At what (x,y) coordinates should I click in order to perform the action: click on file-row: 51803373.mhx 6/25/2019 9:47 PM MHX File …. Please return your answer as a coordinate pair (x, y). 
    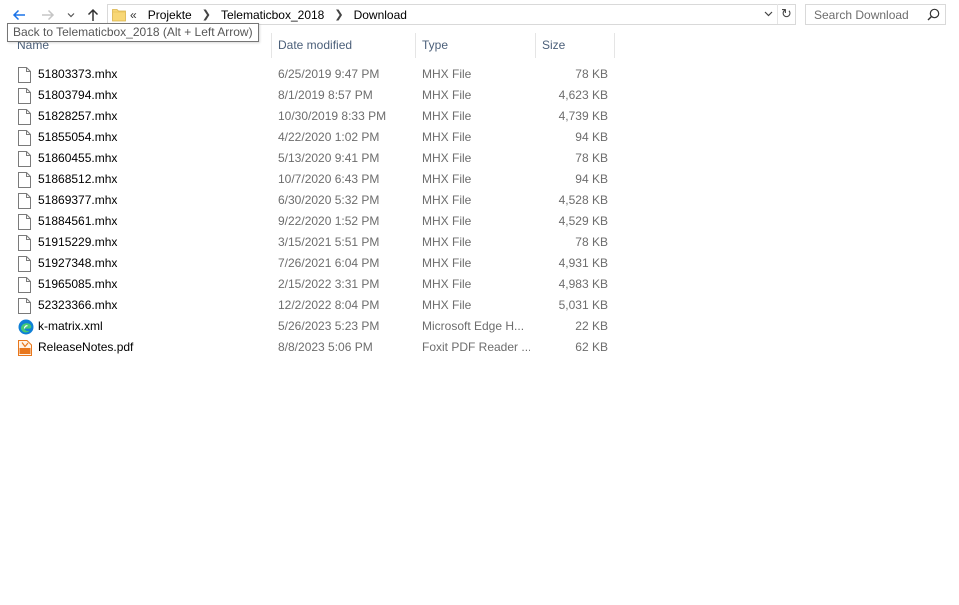
    Looking at the image, I should click on (307, 74).